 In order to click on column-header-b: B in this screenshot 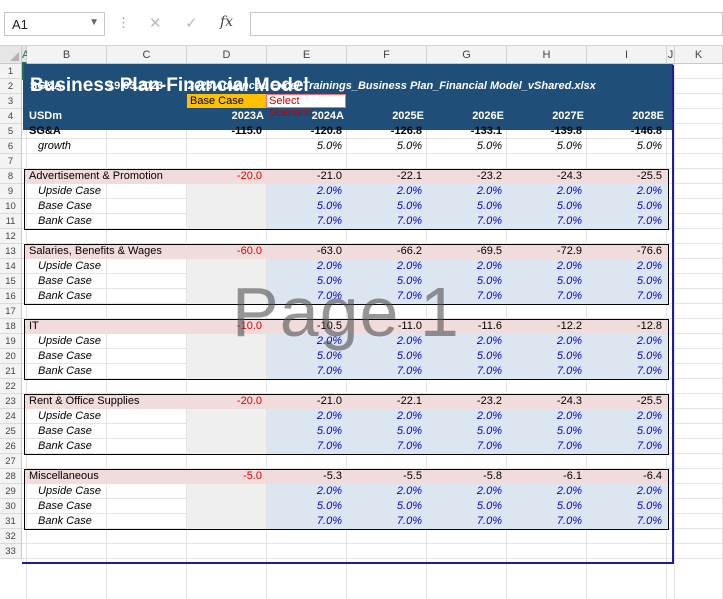, I will do `click(67, 55)`.